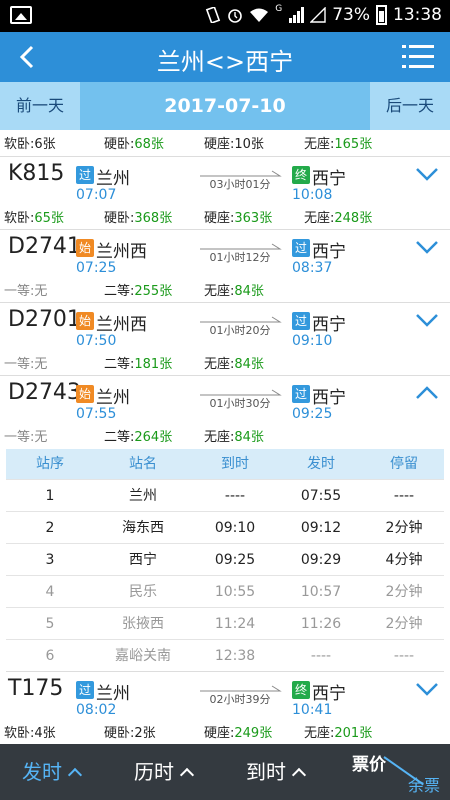 This screenshot has height=800, width=450. I want to click on remaining-label: 余票, so click(423, 785).